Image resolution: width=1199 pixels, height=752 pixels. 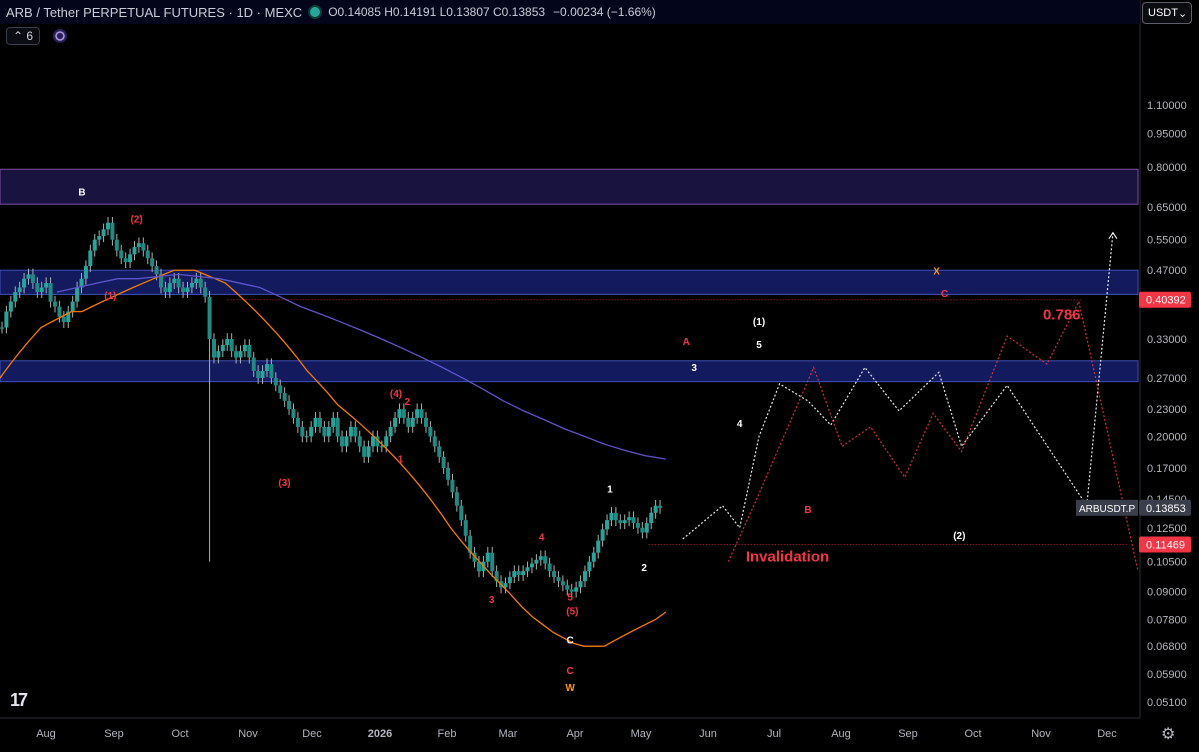 What do you see at coordinates (408, 402) in the screenshot?
I see `wave-label: 2` at bounding box center [408, 402].